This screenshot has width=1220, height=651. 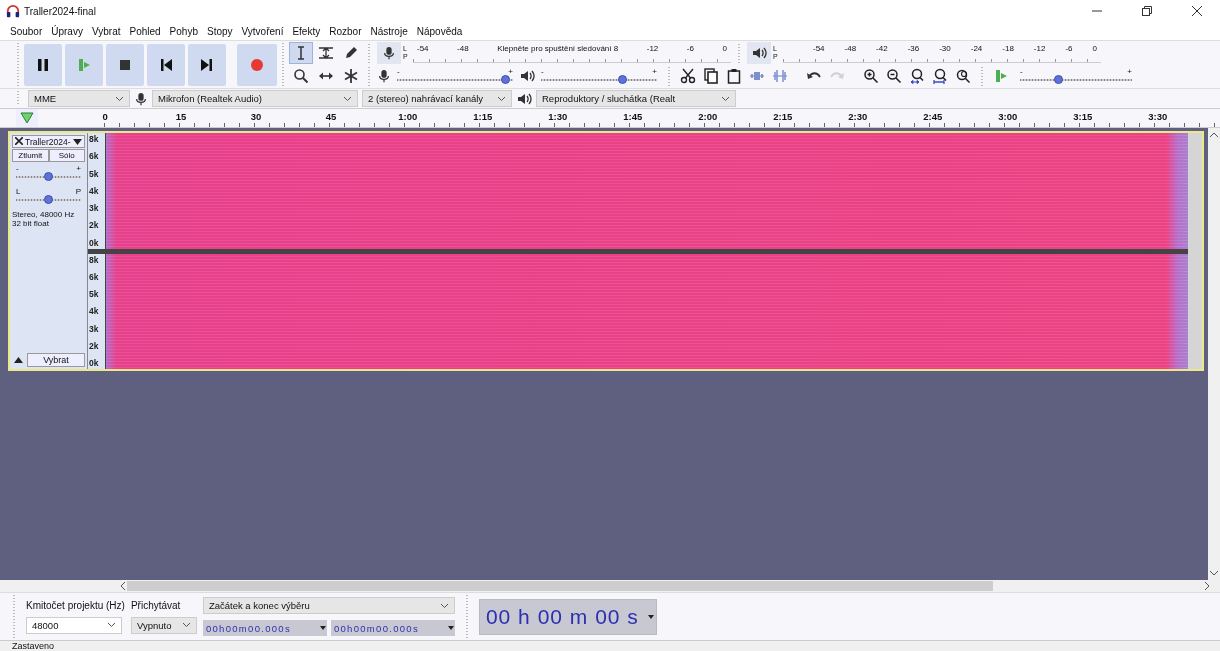 What do you see at coordinates (56, 360) in the screenshot?
I see `select-track-button: Vybrat` at bounding box center [56, 360].